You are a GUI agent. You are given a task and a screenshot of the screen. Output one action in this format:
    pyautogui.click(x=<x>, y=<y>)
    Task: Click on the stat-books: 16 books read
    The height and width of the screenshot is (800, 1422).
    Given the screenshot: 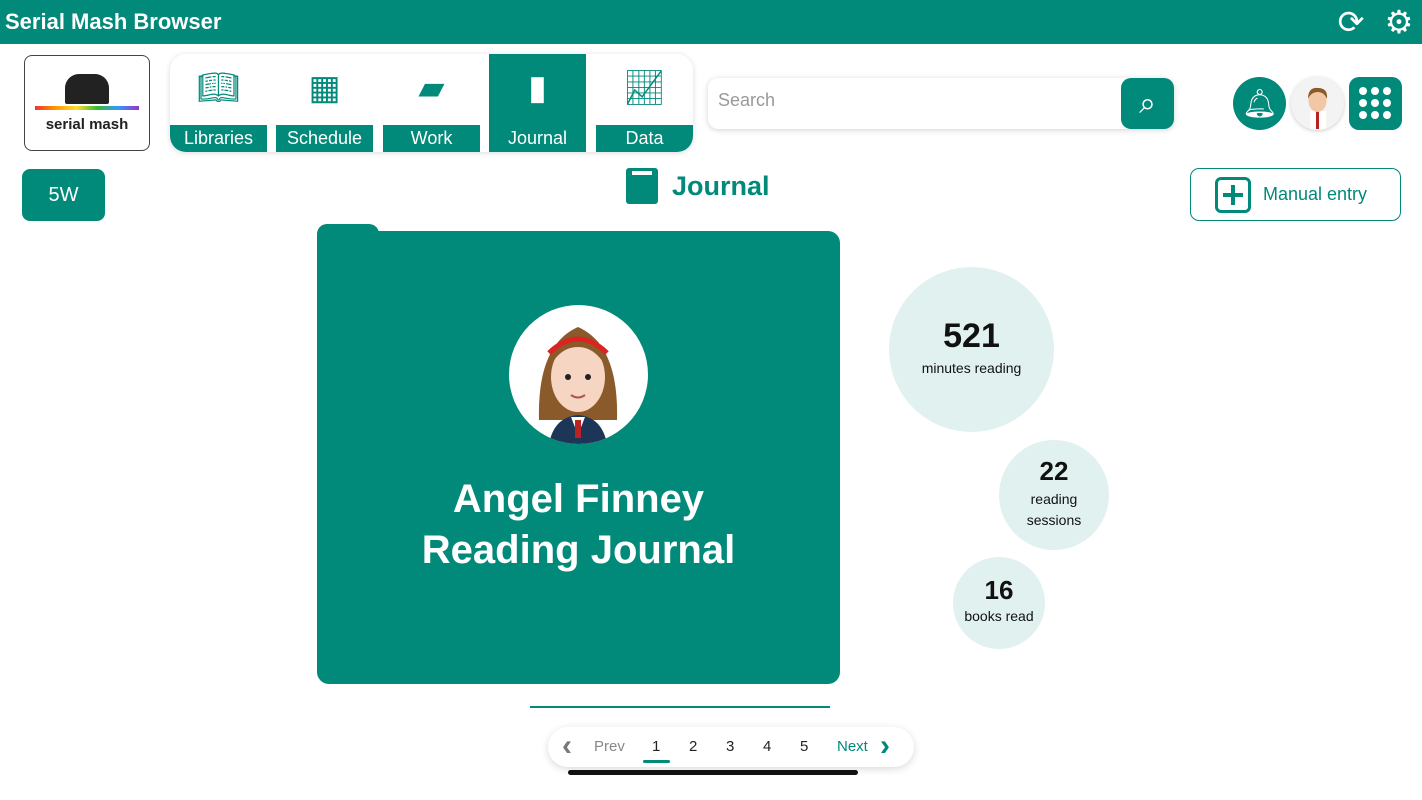 What is the action you would take?
    pyautogui.click(x=999, y=603)
    